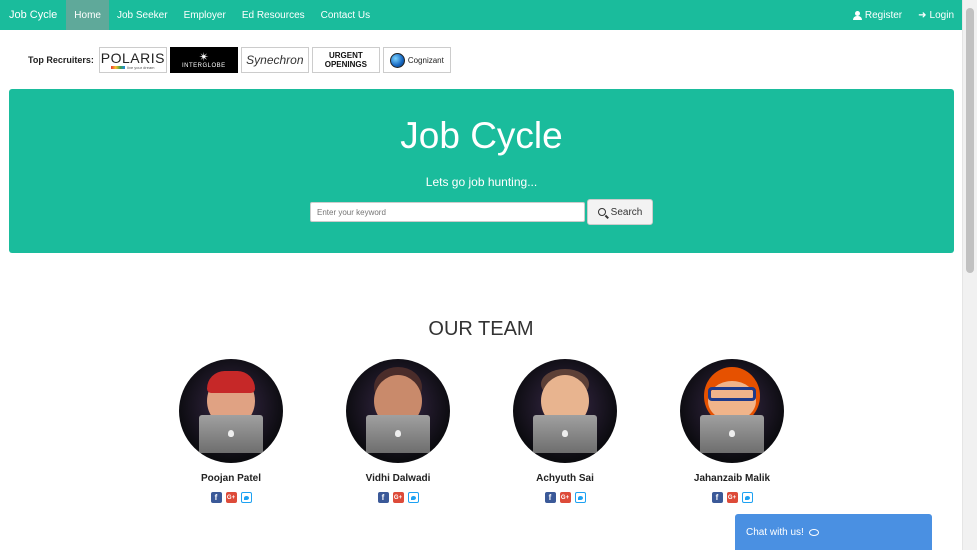 Image resolution: width=977 pixels, height=550 pixels. What do you see at coordinates (969, 275) in the screenshot?
I see `page-scrollbar` at bounding box center [969, 275].